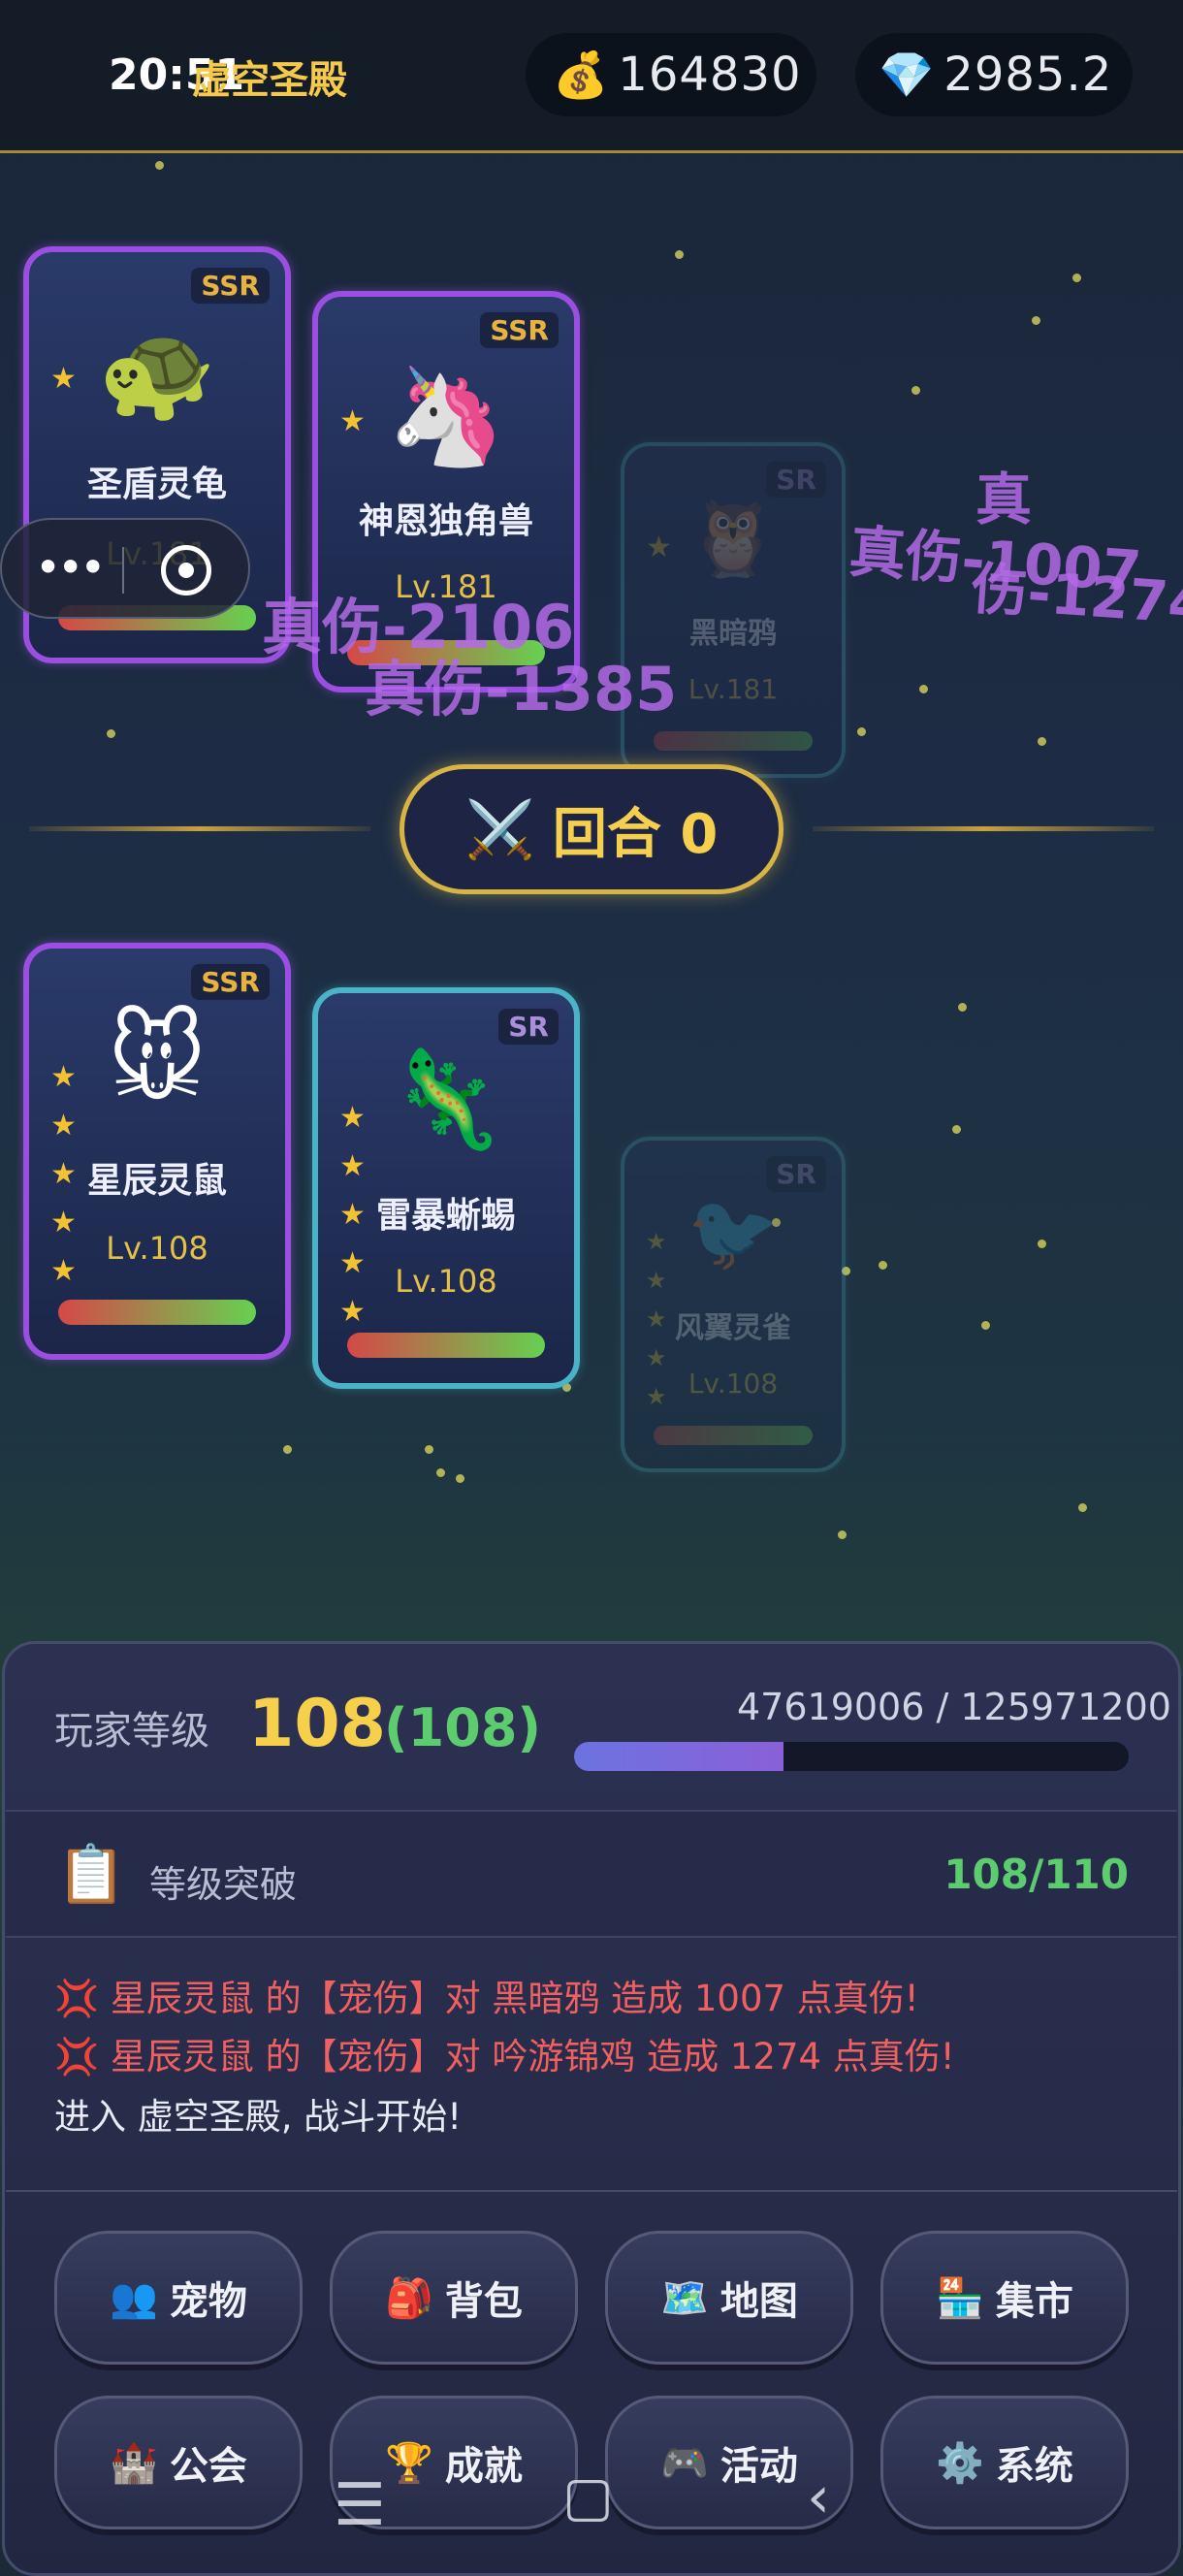  I want to click on pet-name: 神恩独角兽, so click(445, 521).